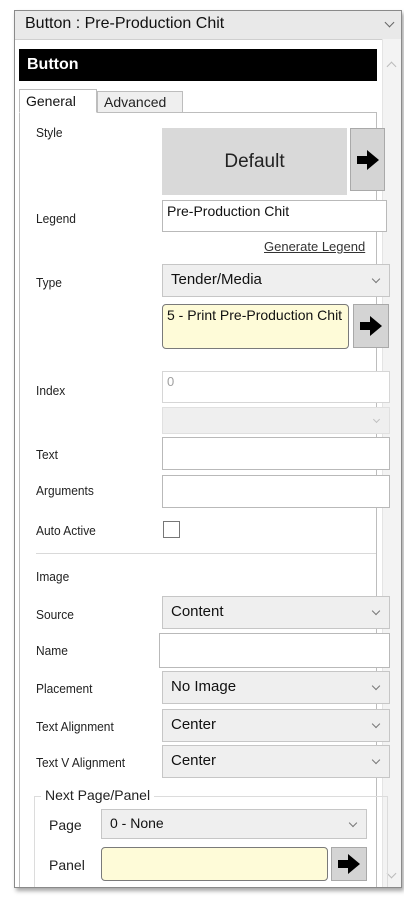  Describe the element at coordinates (276, 420) in the screenshot. I see `index-subselect` at that location.